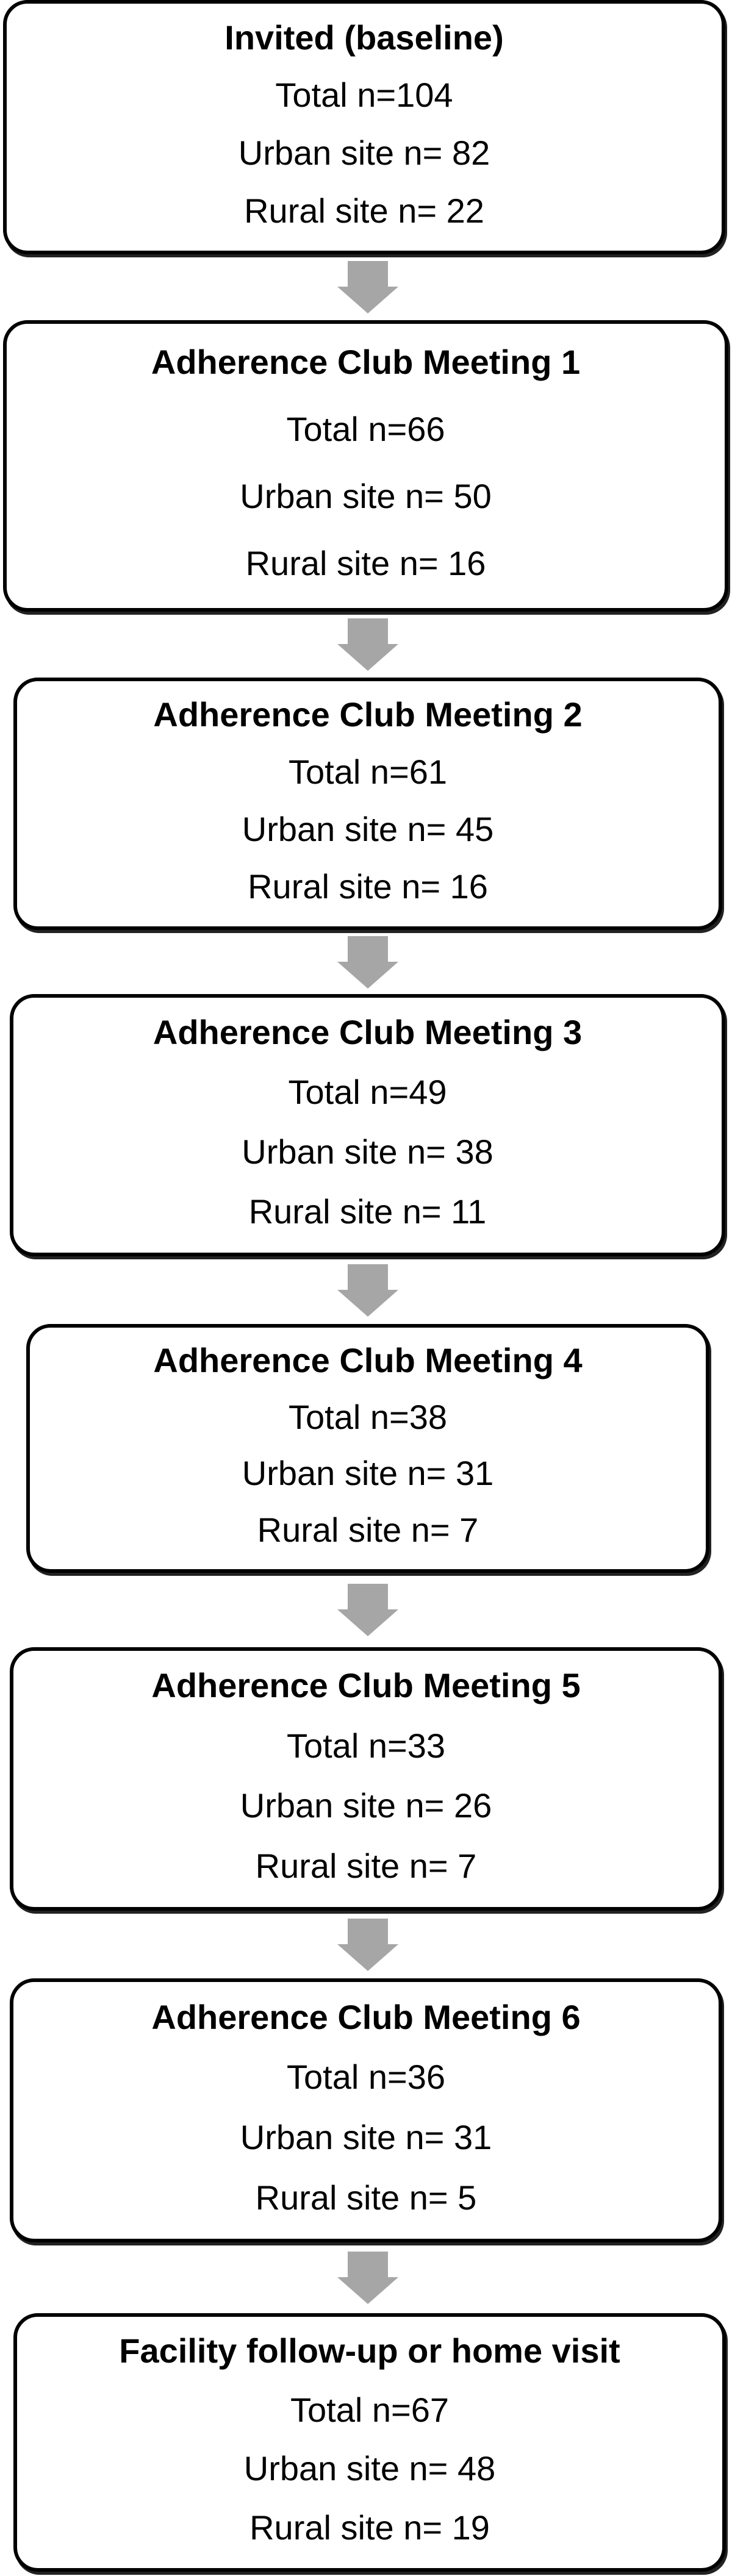  Describe the element at coordinates (364, 210) in the screenshot. I see `box-rural: Rural site n= 22` at that location.